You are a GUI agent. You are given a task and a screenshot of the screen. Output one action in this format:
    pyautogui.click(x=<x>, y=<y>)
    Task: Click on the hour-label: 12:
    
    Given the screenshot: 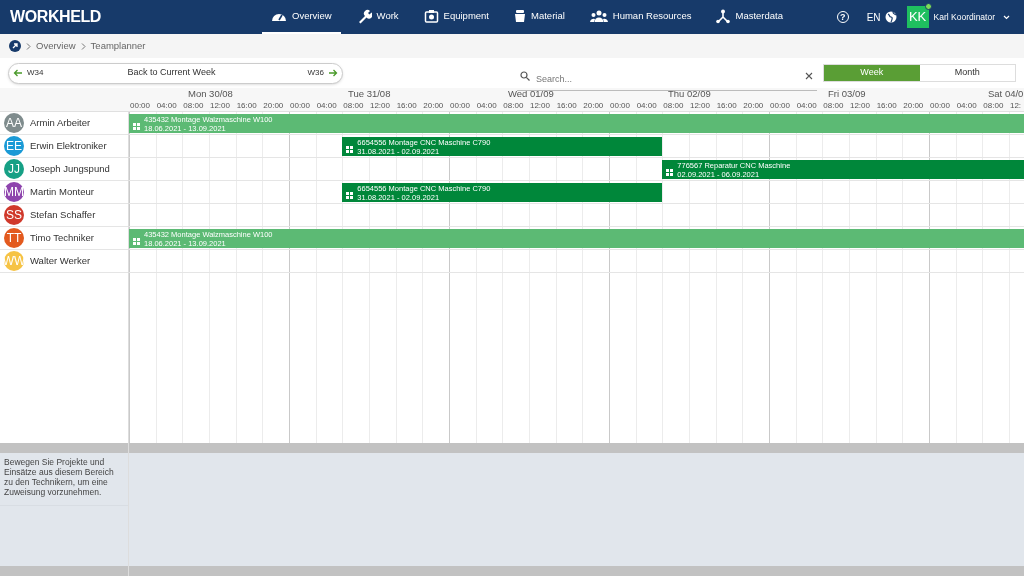 What is the action you would take?
    pyautogui.click(x=1015, y=105)
    